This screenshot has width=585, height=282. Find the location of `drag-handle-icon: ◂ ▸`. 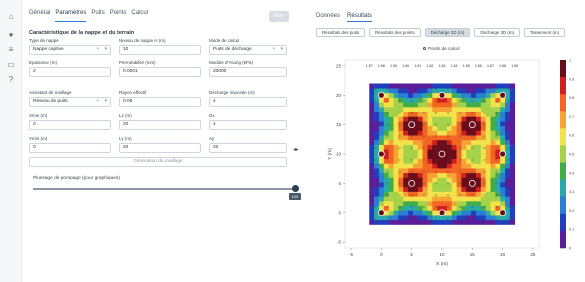

drag-handle-icon: ◂ ▸ is located at coordinates (296, 149).